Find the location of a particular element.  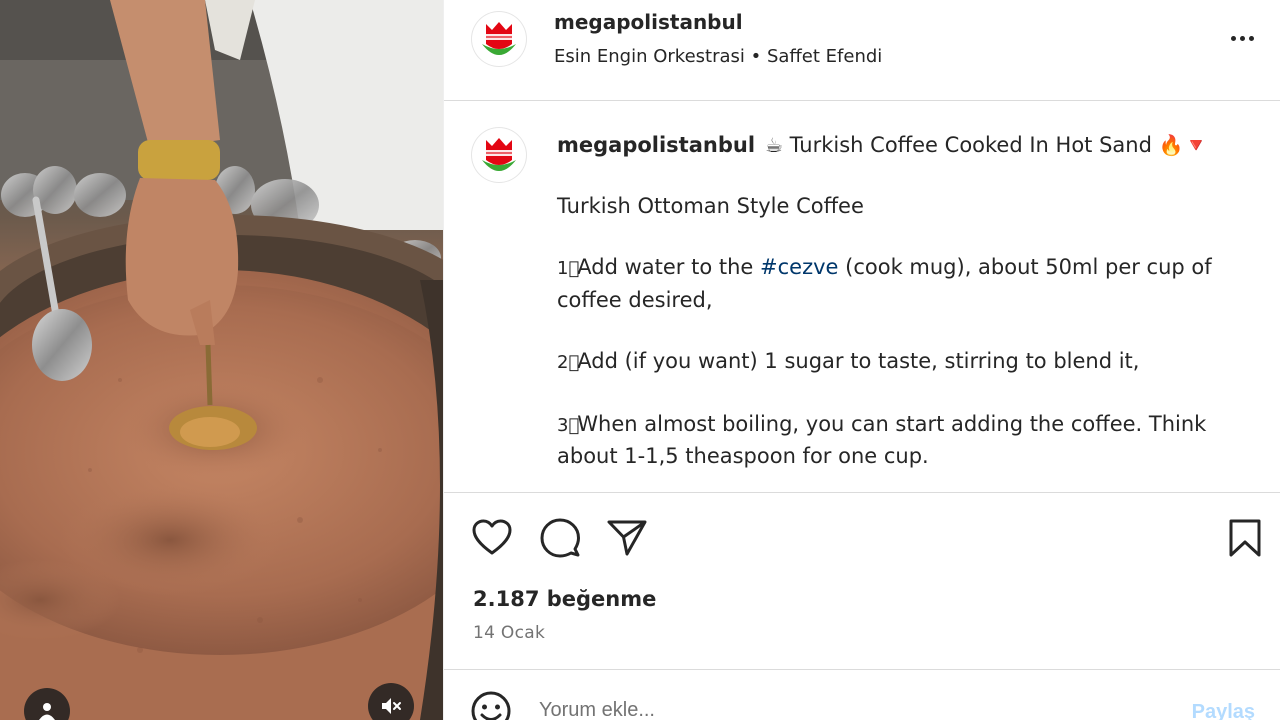

comment-button is located at coordinates (560, 538).